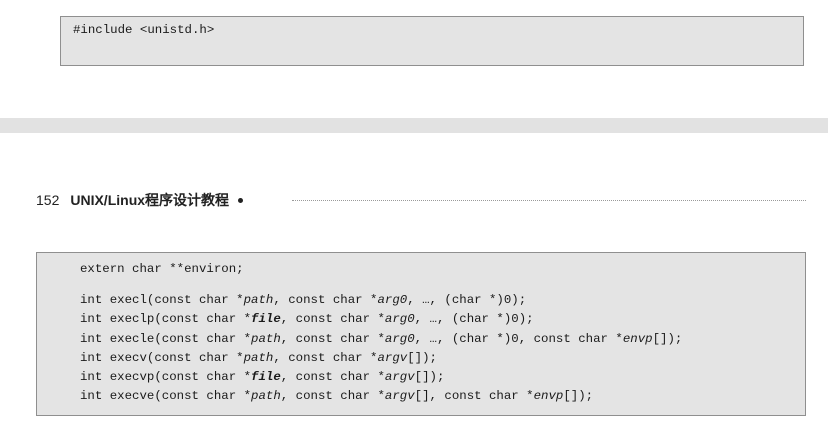  I want to click on environ-declaration: extern char **environ;, so click(162, 269).